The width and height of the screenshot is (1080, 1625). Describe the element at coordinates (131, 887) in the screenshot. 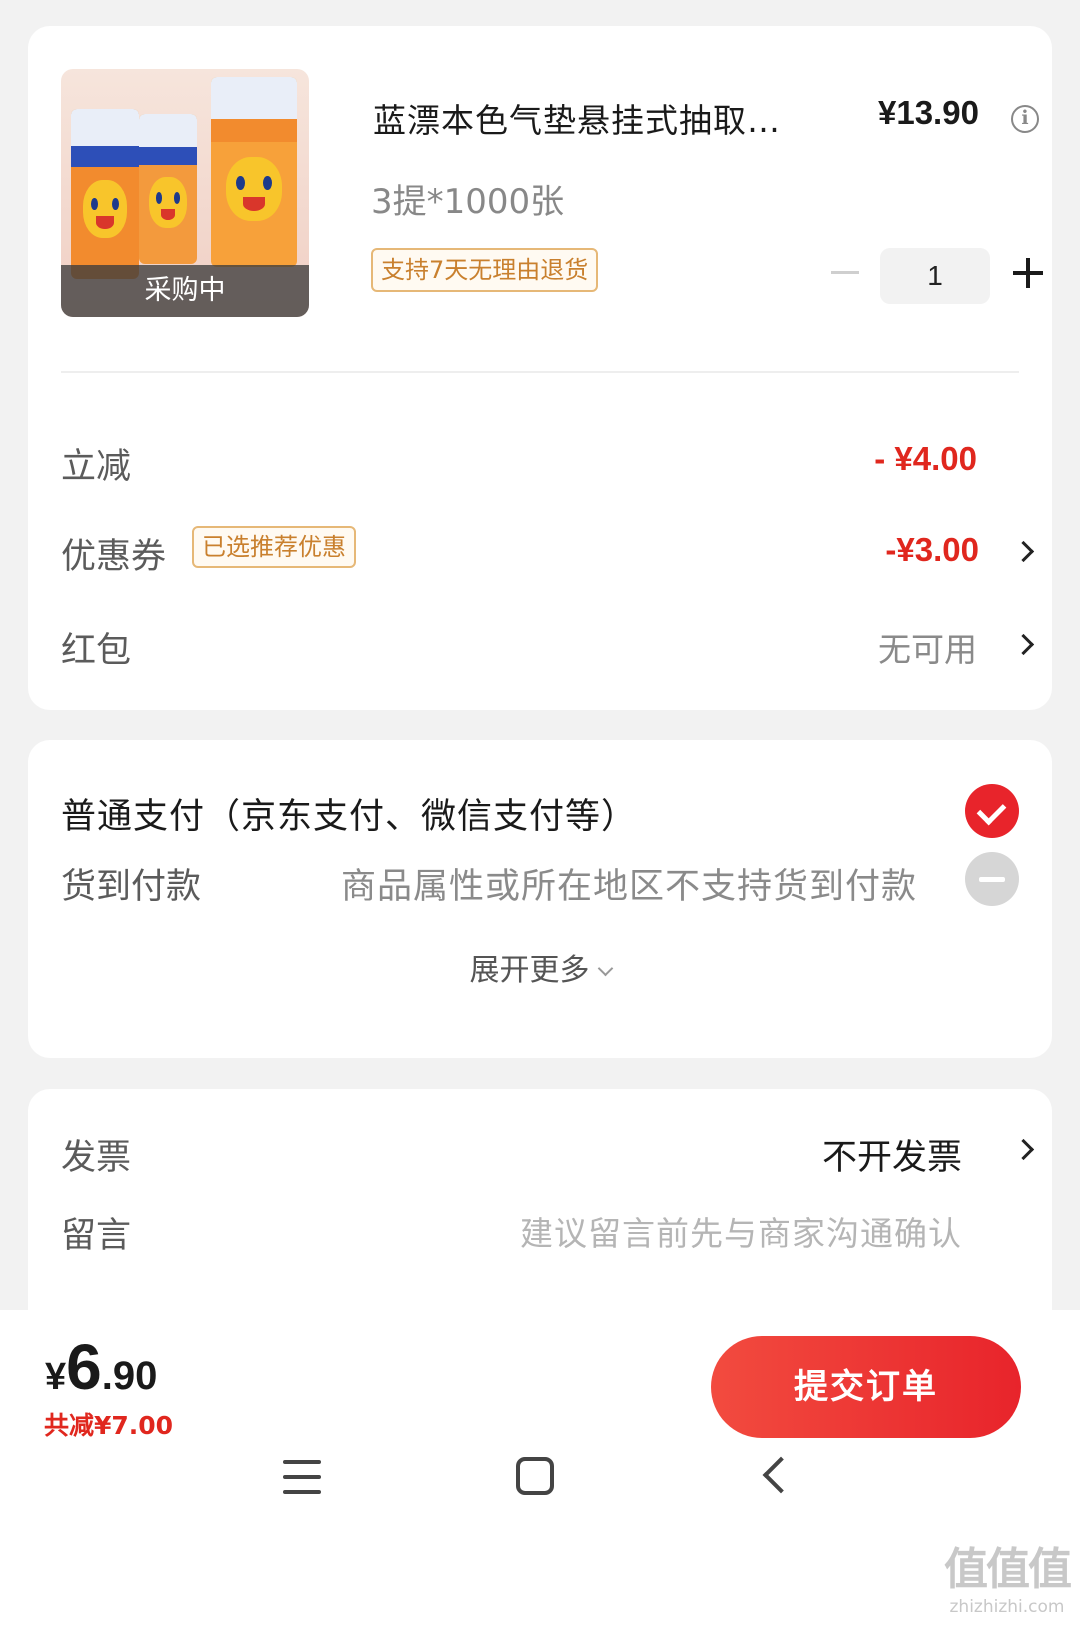

I see `cod-payment-option: 货到付款` at that location.